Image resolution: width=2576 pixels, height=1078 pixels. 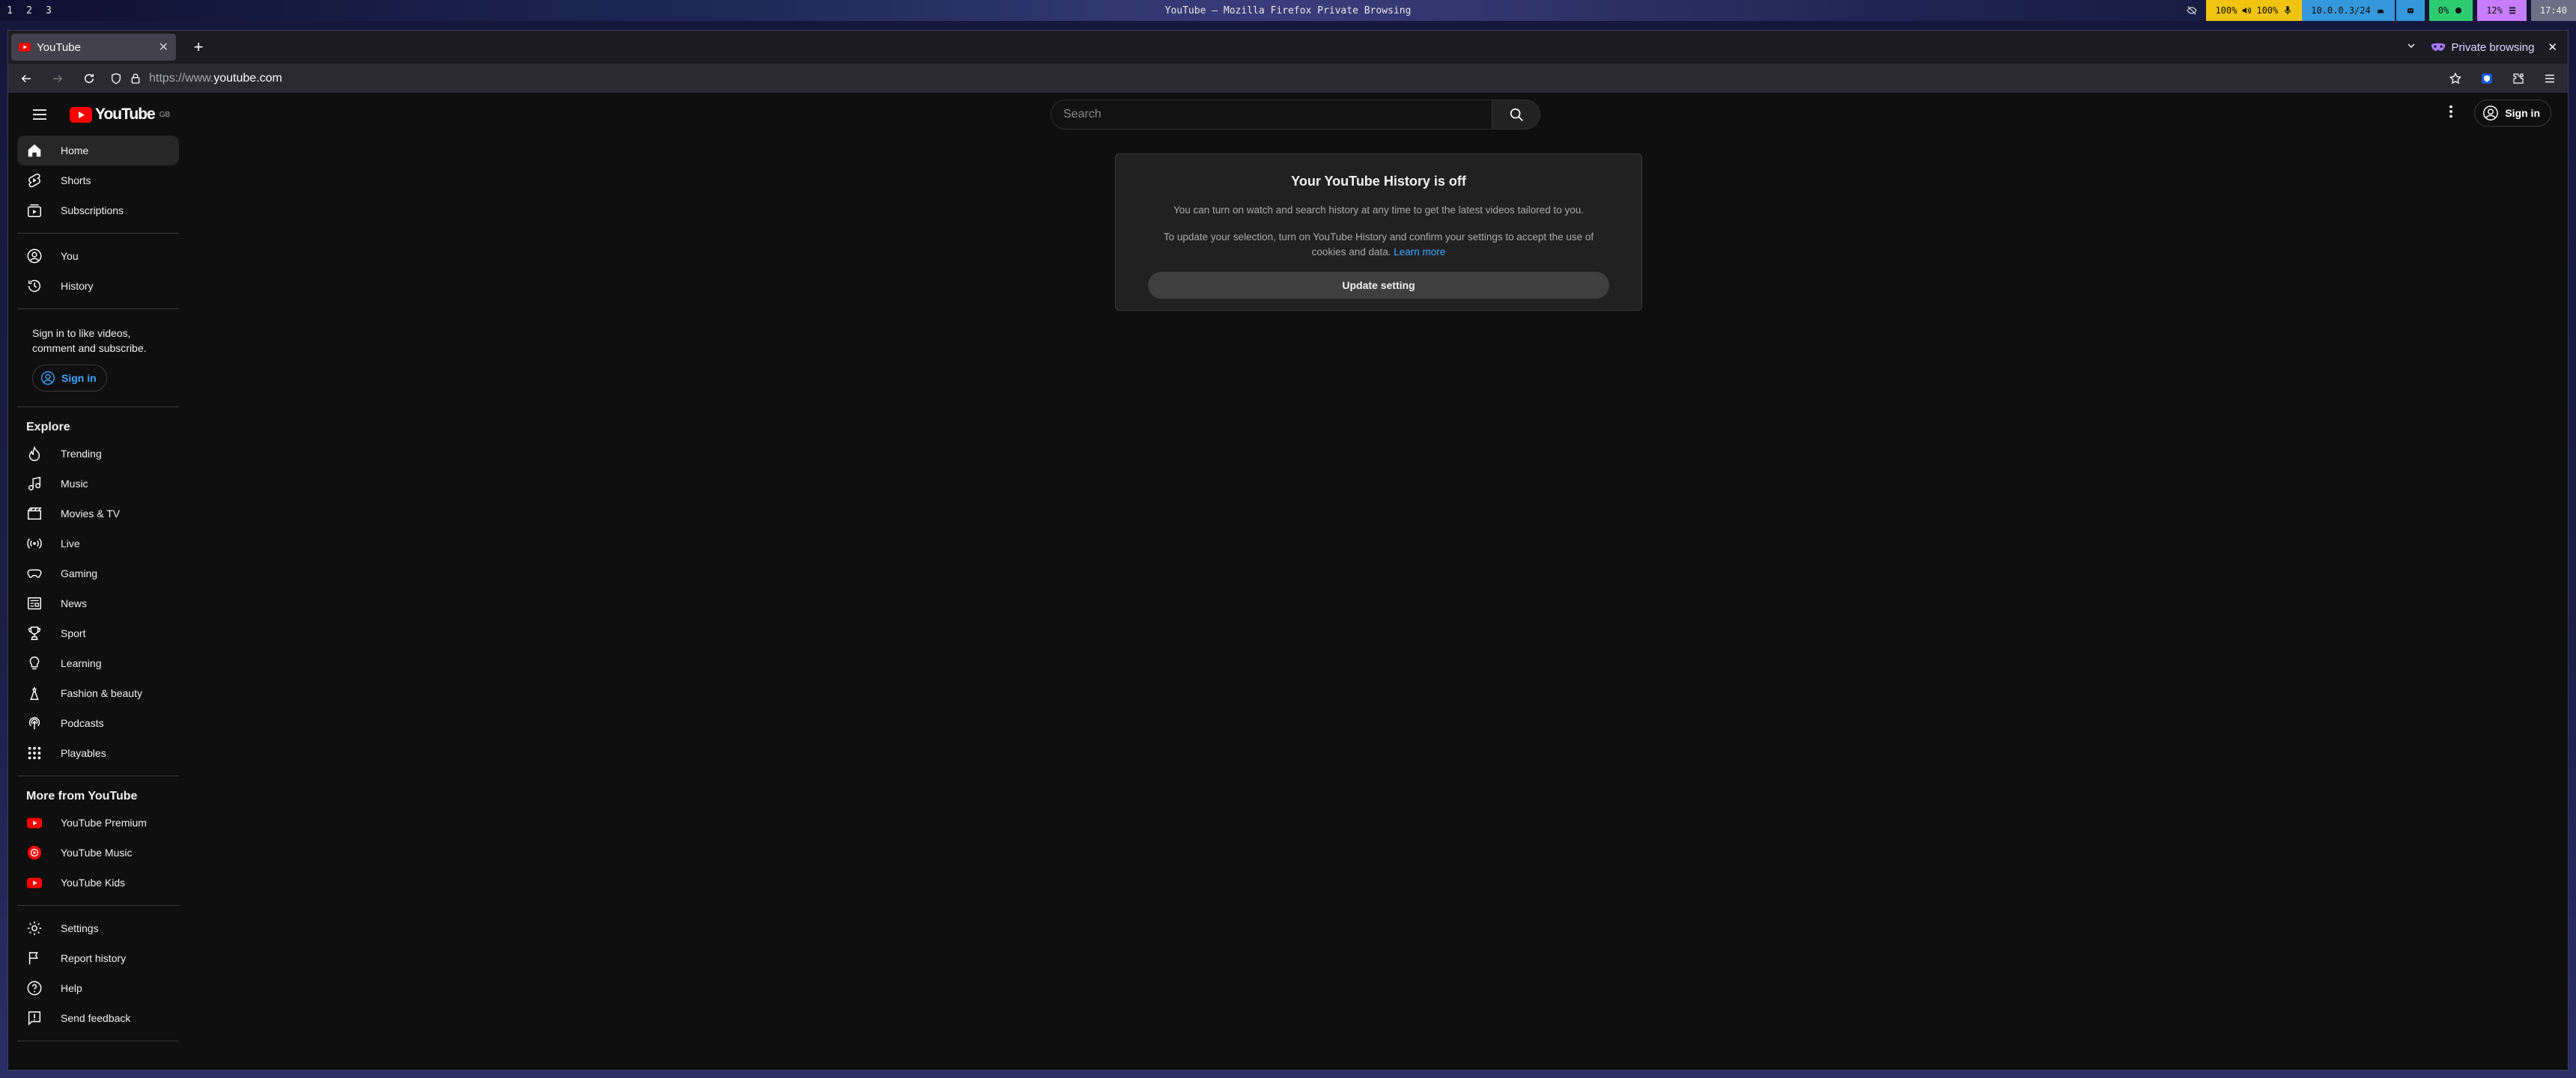 I want to click on reload-icon, so click(x=89, y=78).